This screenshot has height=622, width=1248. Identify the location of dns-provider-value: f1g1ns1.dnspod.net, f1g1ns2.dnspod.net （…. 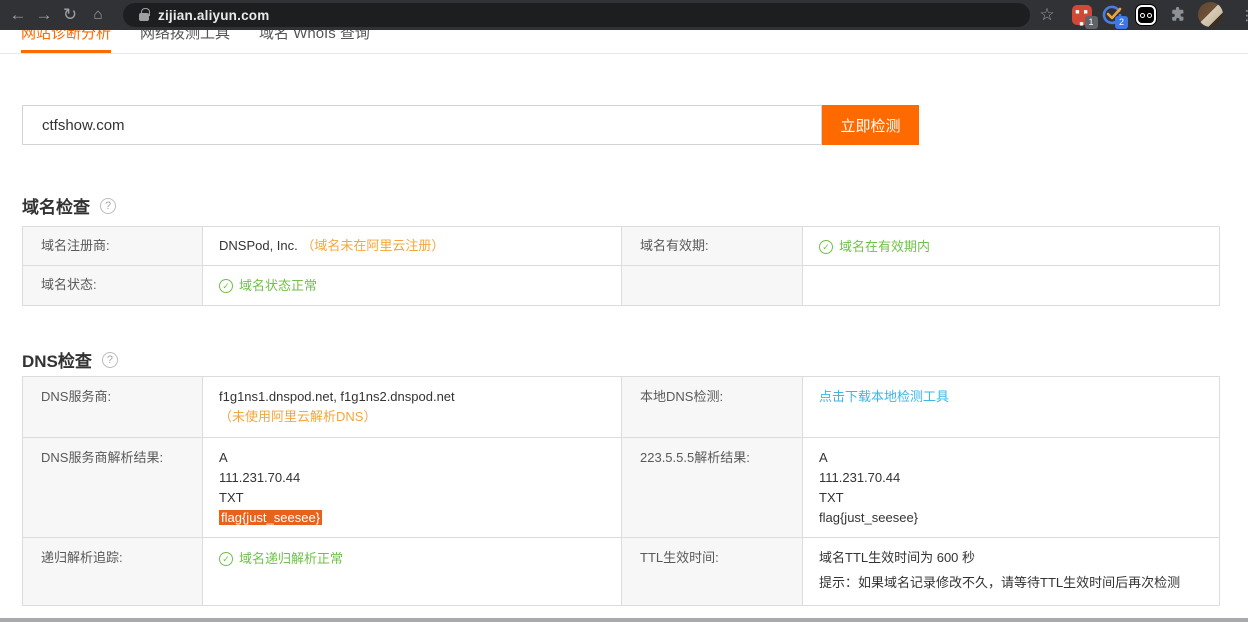
(412, 407).